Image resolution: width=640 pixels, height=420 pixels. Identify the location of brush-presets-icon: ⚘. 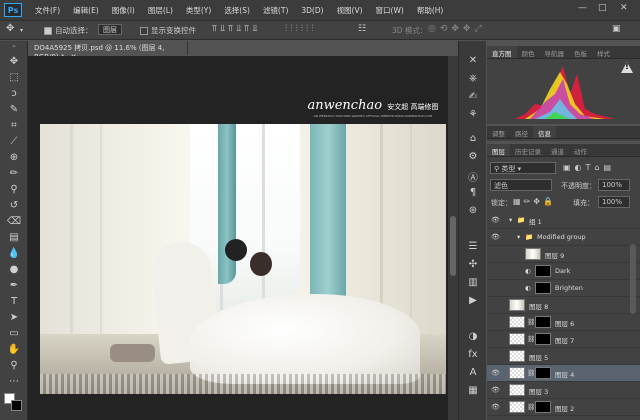
(473, 117).